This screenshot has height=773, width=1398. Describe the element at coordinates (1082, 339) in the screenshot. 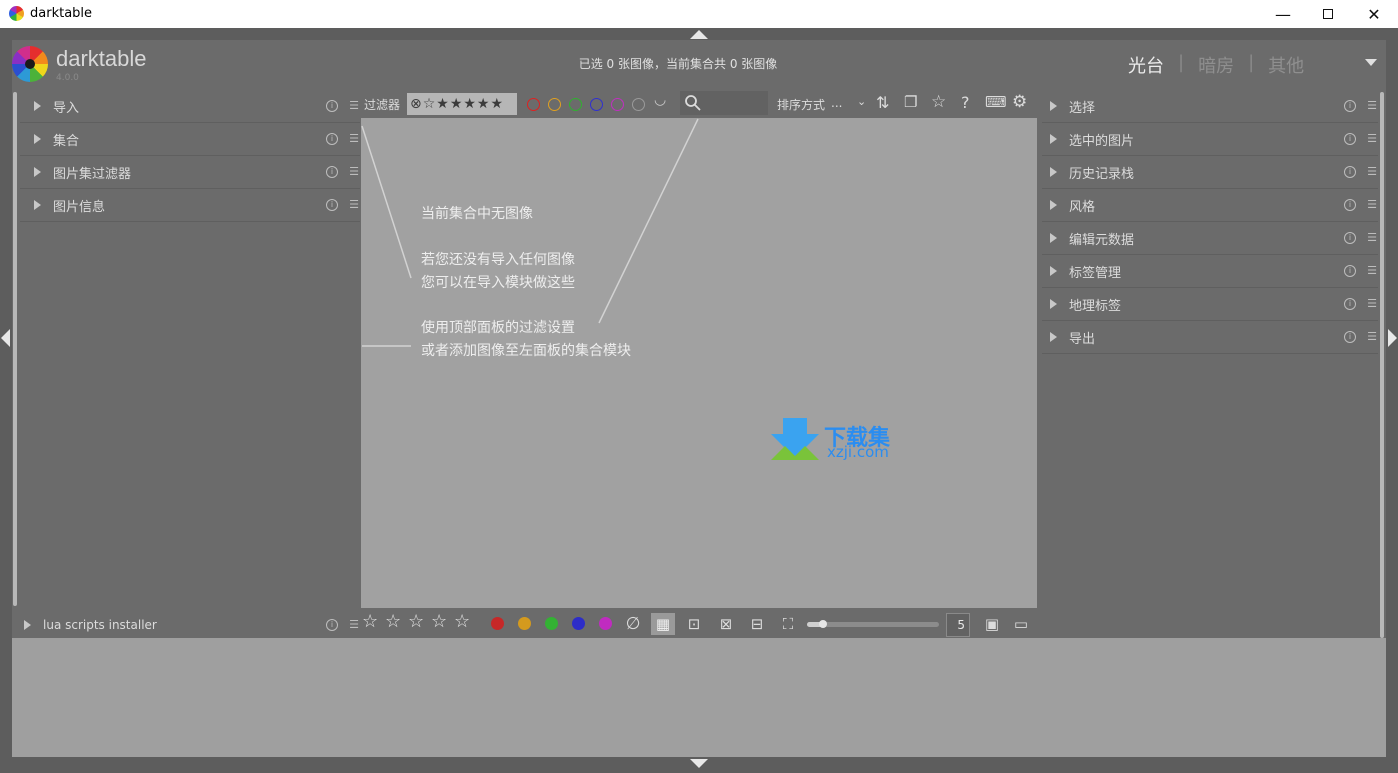

I see `module-label: 导出` at that location.